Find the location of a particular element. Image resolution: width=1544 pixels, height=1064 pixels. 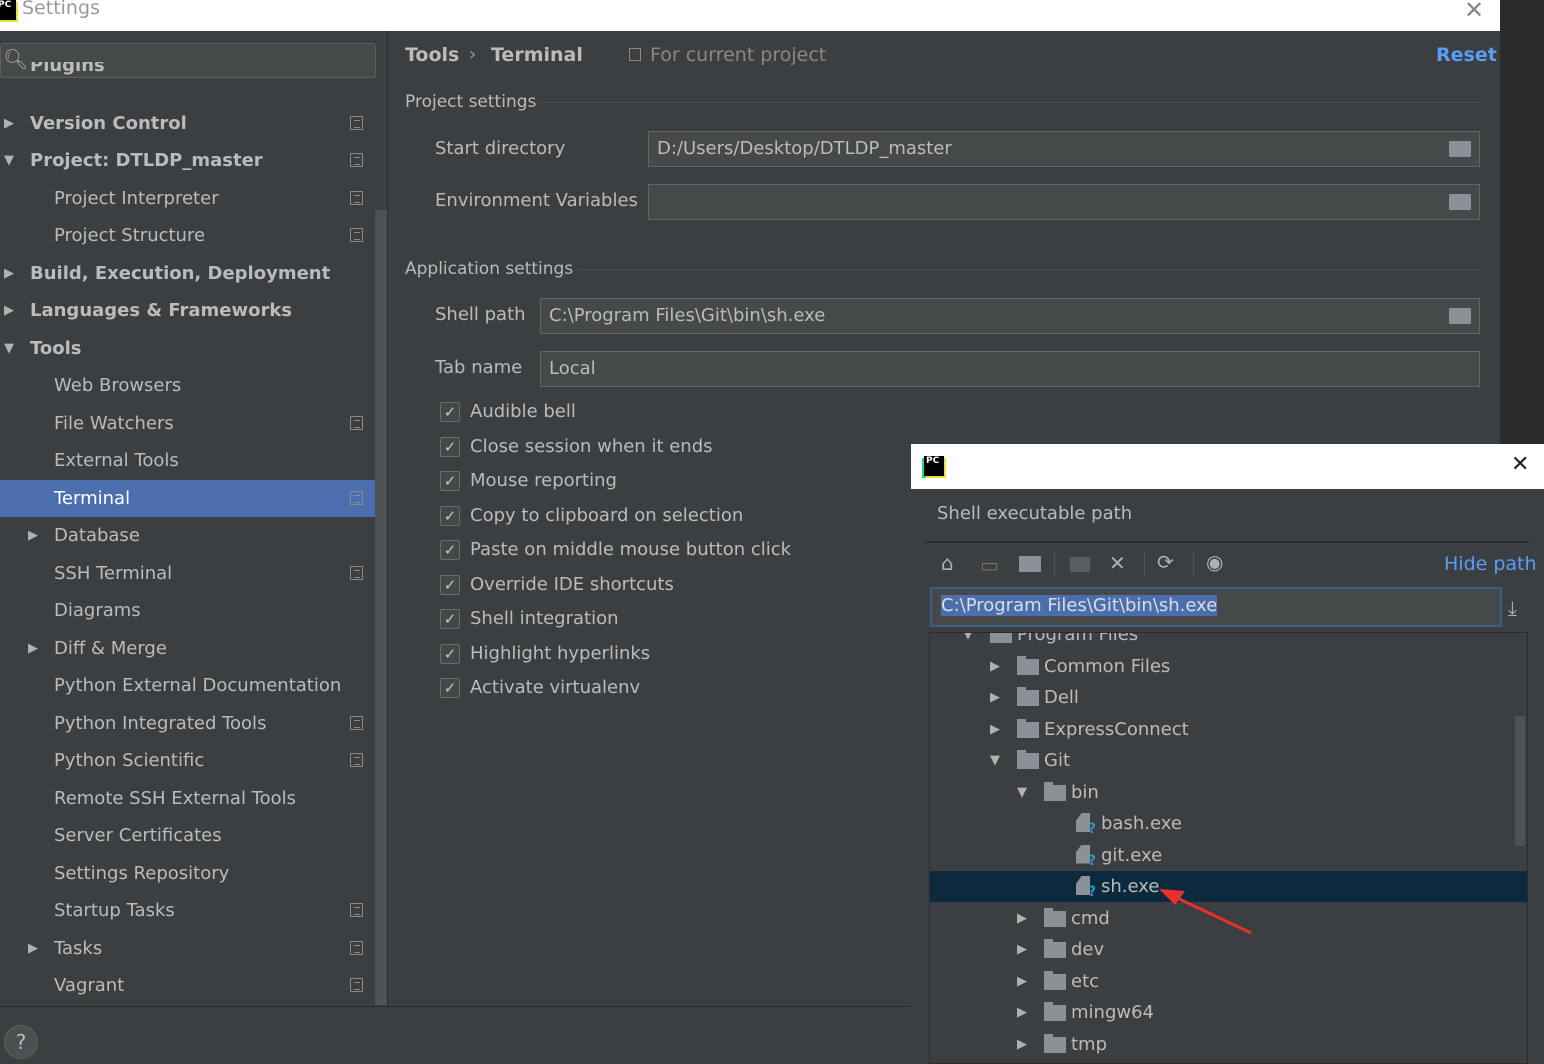

sidebar-item: SSH Terminal is located at coordinates (187, 573).